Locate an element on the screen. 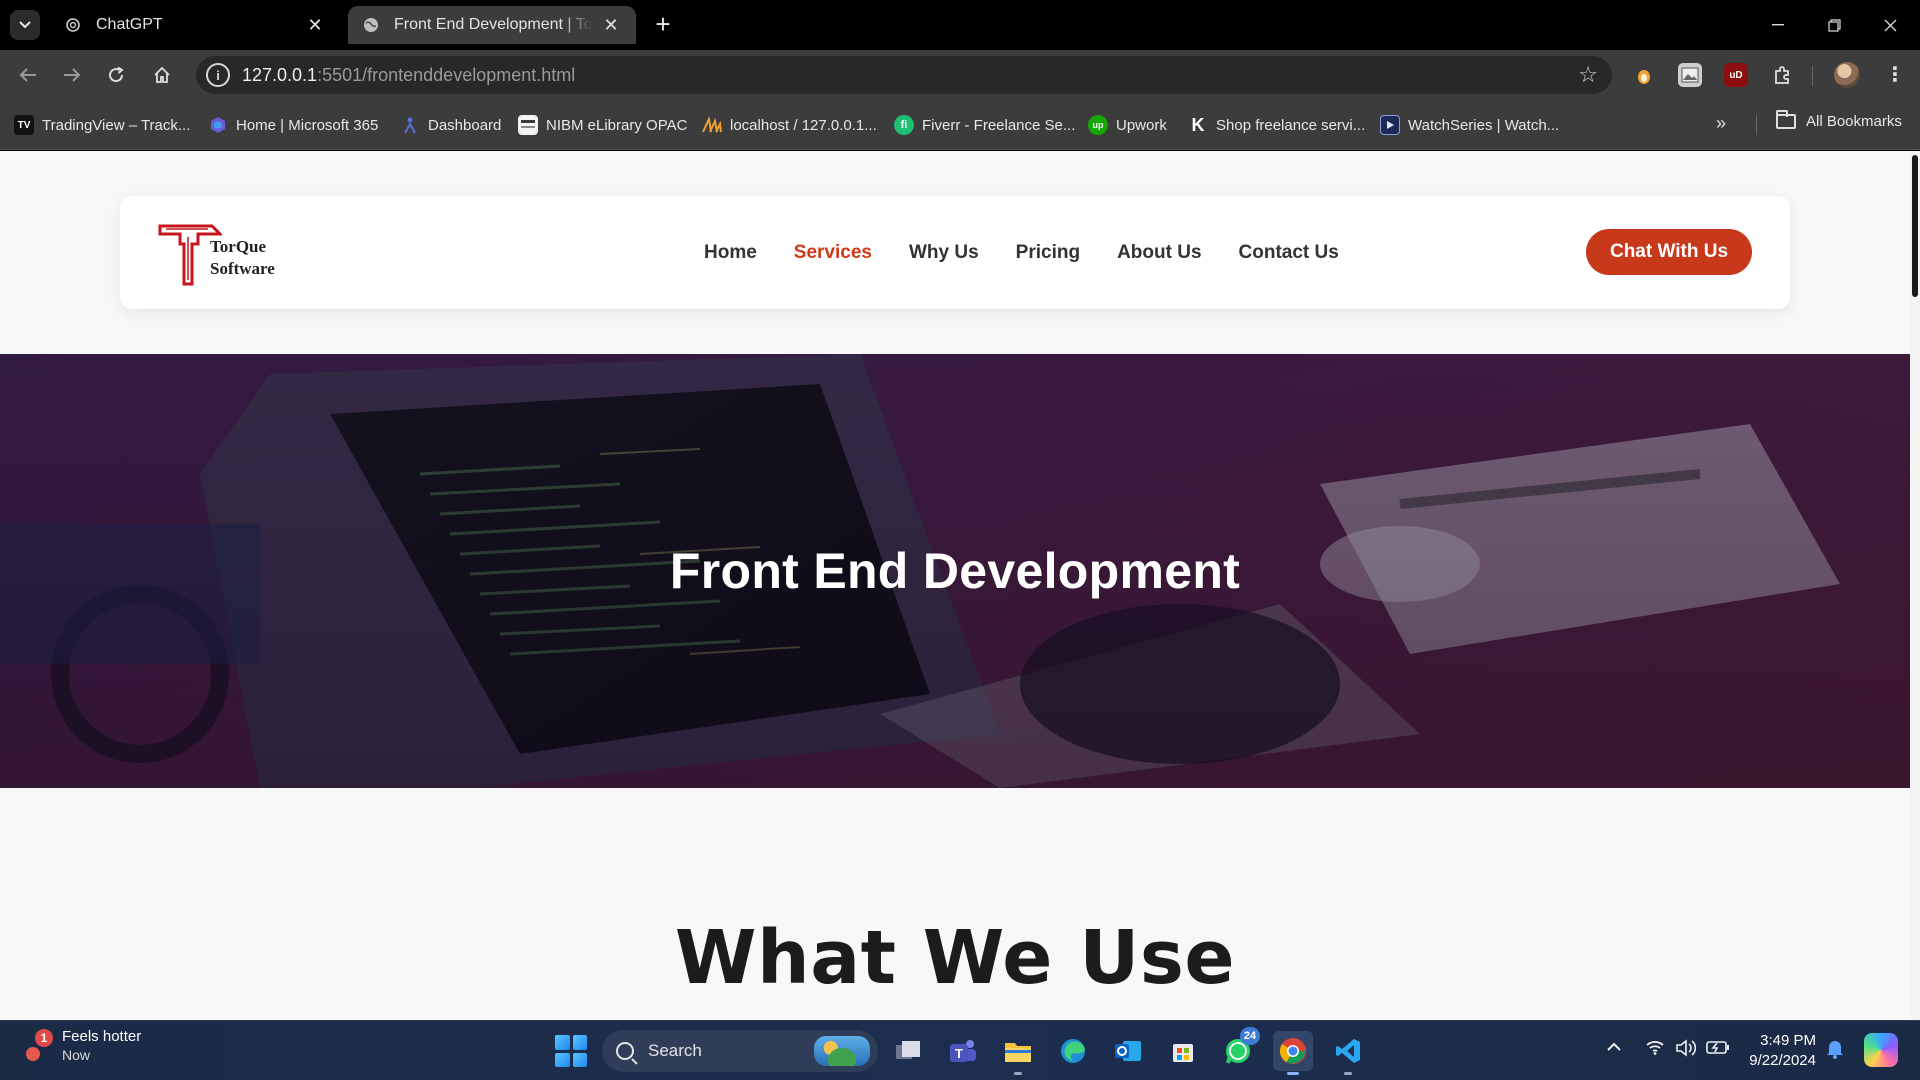 This screenshot has height=1080, width=1920. extension-orange-icon is located at coordinates (1644, 75).